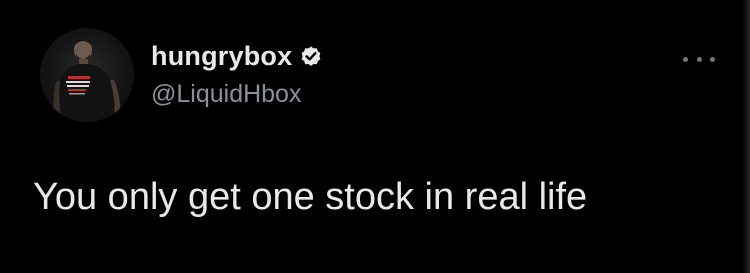 The height and width of the screenshot is (273, 750). I want to click on author-display-name: hungrybox, so click(221, 56).